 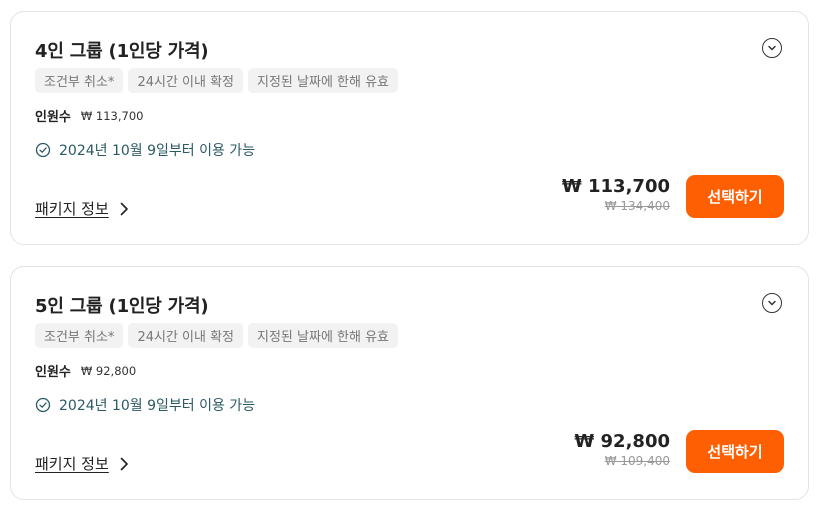 I want to click on original-price: ₩ 134,400, so click(x=637, y=206).